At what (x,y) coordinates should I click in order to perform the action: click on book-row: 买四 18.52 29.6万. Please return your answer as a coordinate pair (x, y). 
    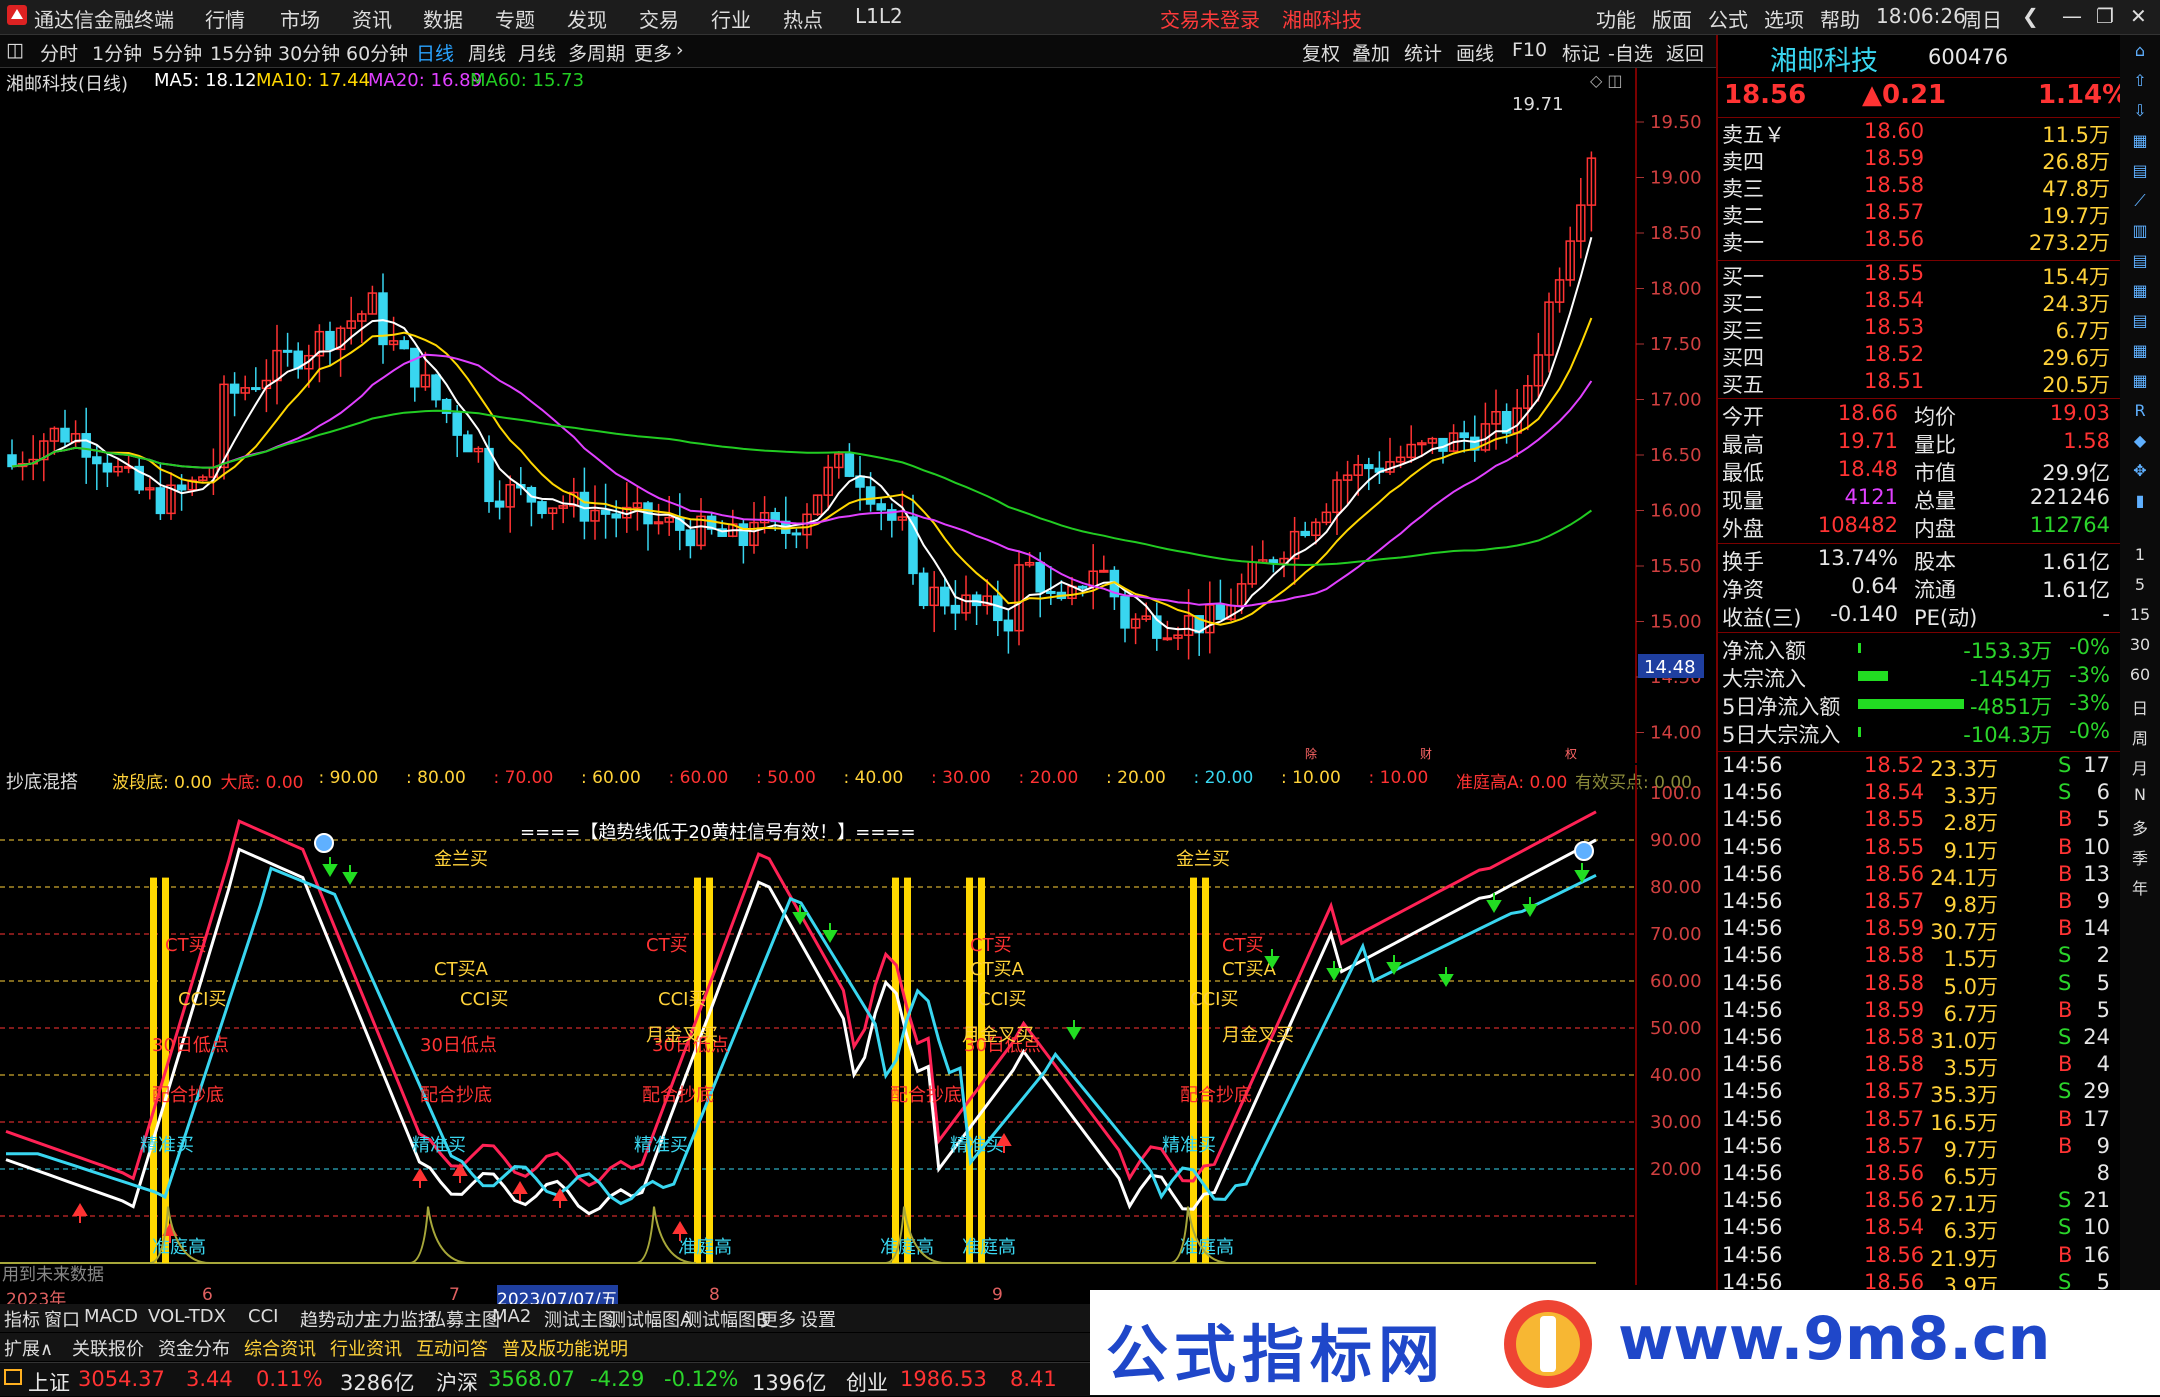
    Looking at the image, I should click on (1918, 356).